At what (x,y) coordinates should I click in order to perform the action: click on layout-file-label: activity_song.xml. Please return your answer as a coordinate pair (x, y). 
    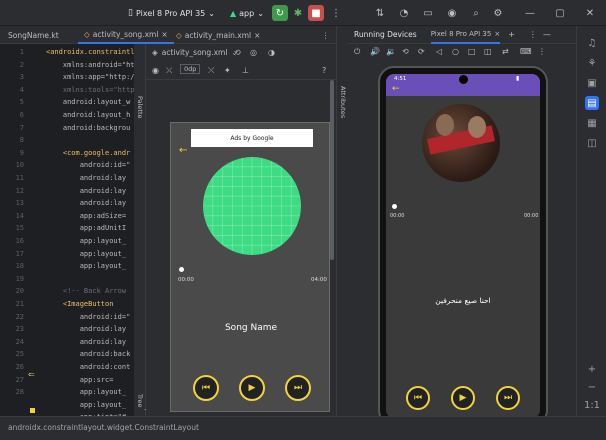
    Looking at the image, I should click on (194, 52).